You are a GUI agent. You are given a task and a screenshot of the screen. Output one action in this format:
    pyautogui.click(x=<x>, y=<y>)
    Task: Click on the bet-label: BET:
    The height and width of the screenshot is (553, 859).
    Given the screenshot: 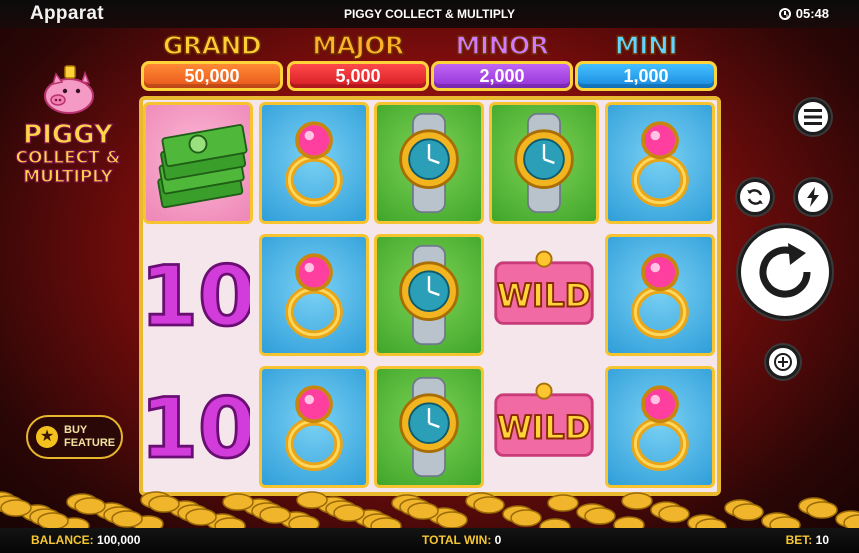 What is the action you would take?
    pyautogui.click(x=799, y=540)
    